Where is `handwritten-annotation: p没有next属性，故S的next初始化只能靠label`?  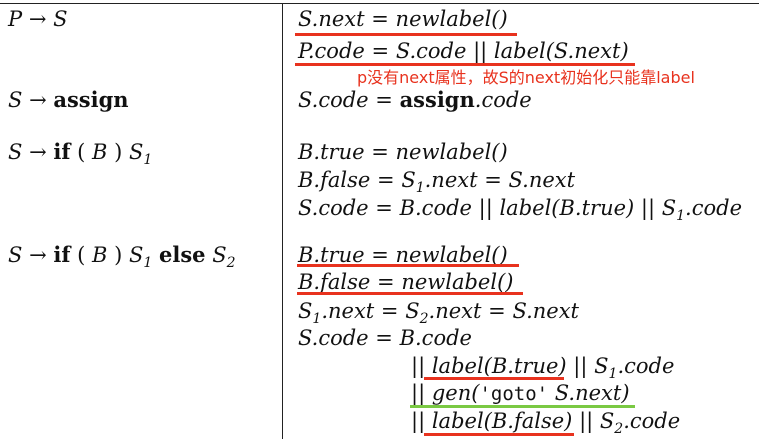
handwritten-annotation: p没有next属性，故S的next初始化只能靠label is located at coordinates (526, 77).